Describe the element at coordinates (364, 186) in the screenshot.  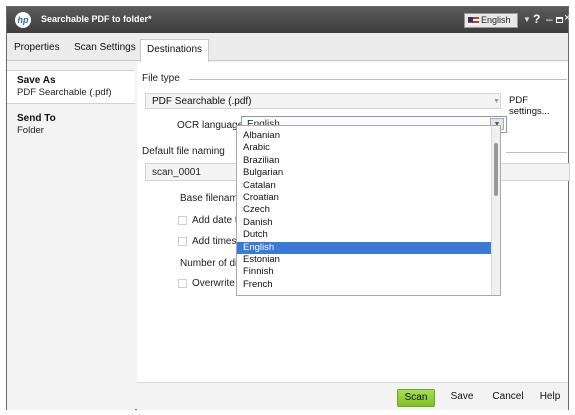
I see `dropdown-option: Catalan` at that location.